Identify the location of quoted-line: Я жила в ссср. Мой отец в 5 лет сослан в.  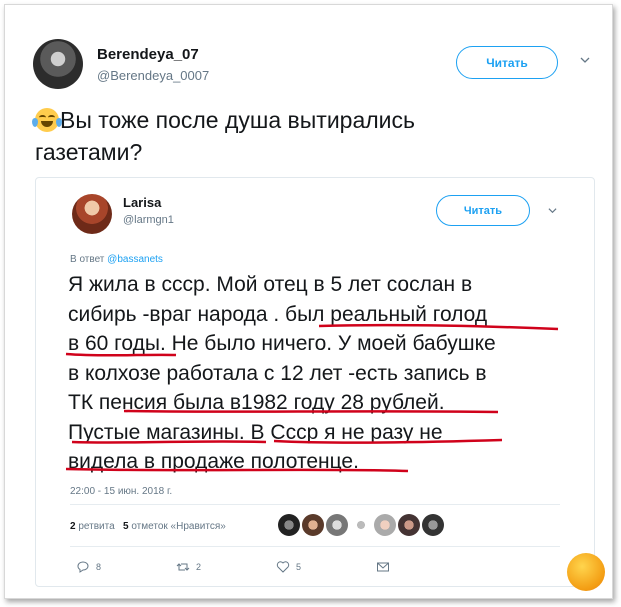
(270, 284).